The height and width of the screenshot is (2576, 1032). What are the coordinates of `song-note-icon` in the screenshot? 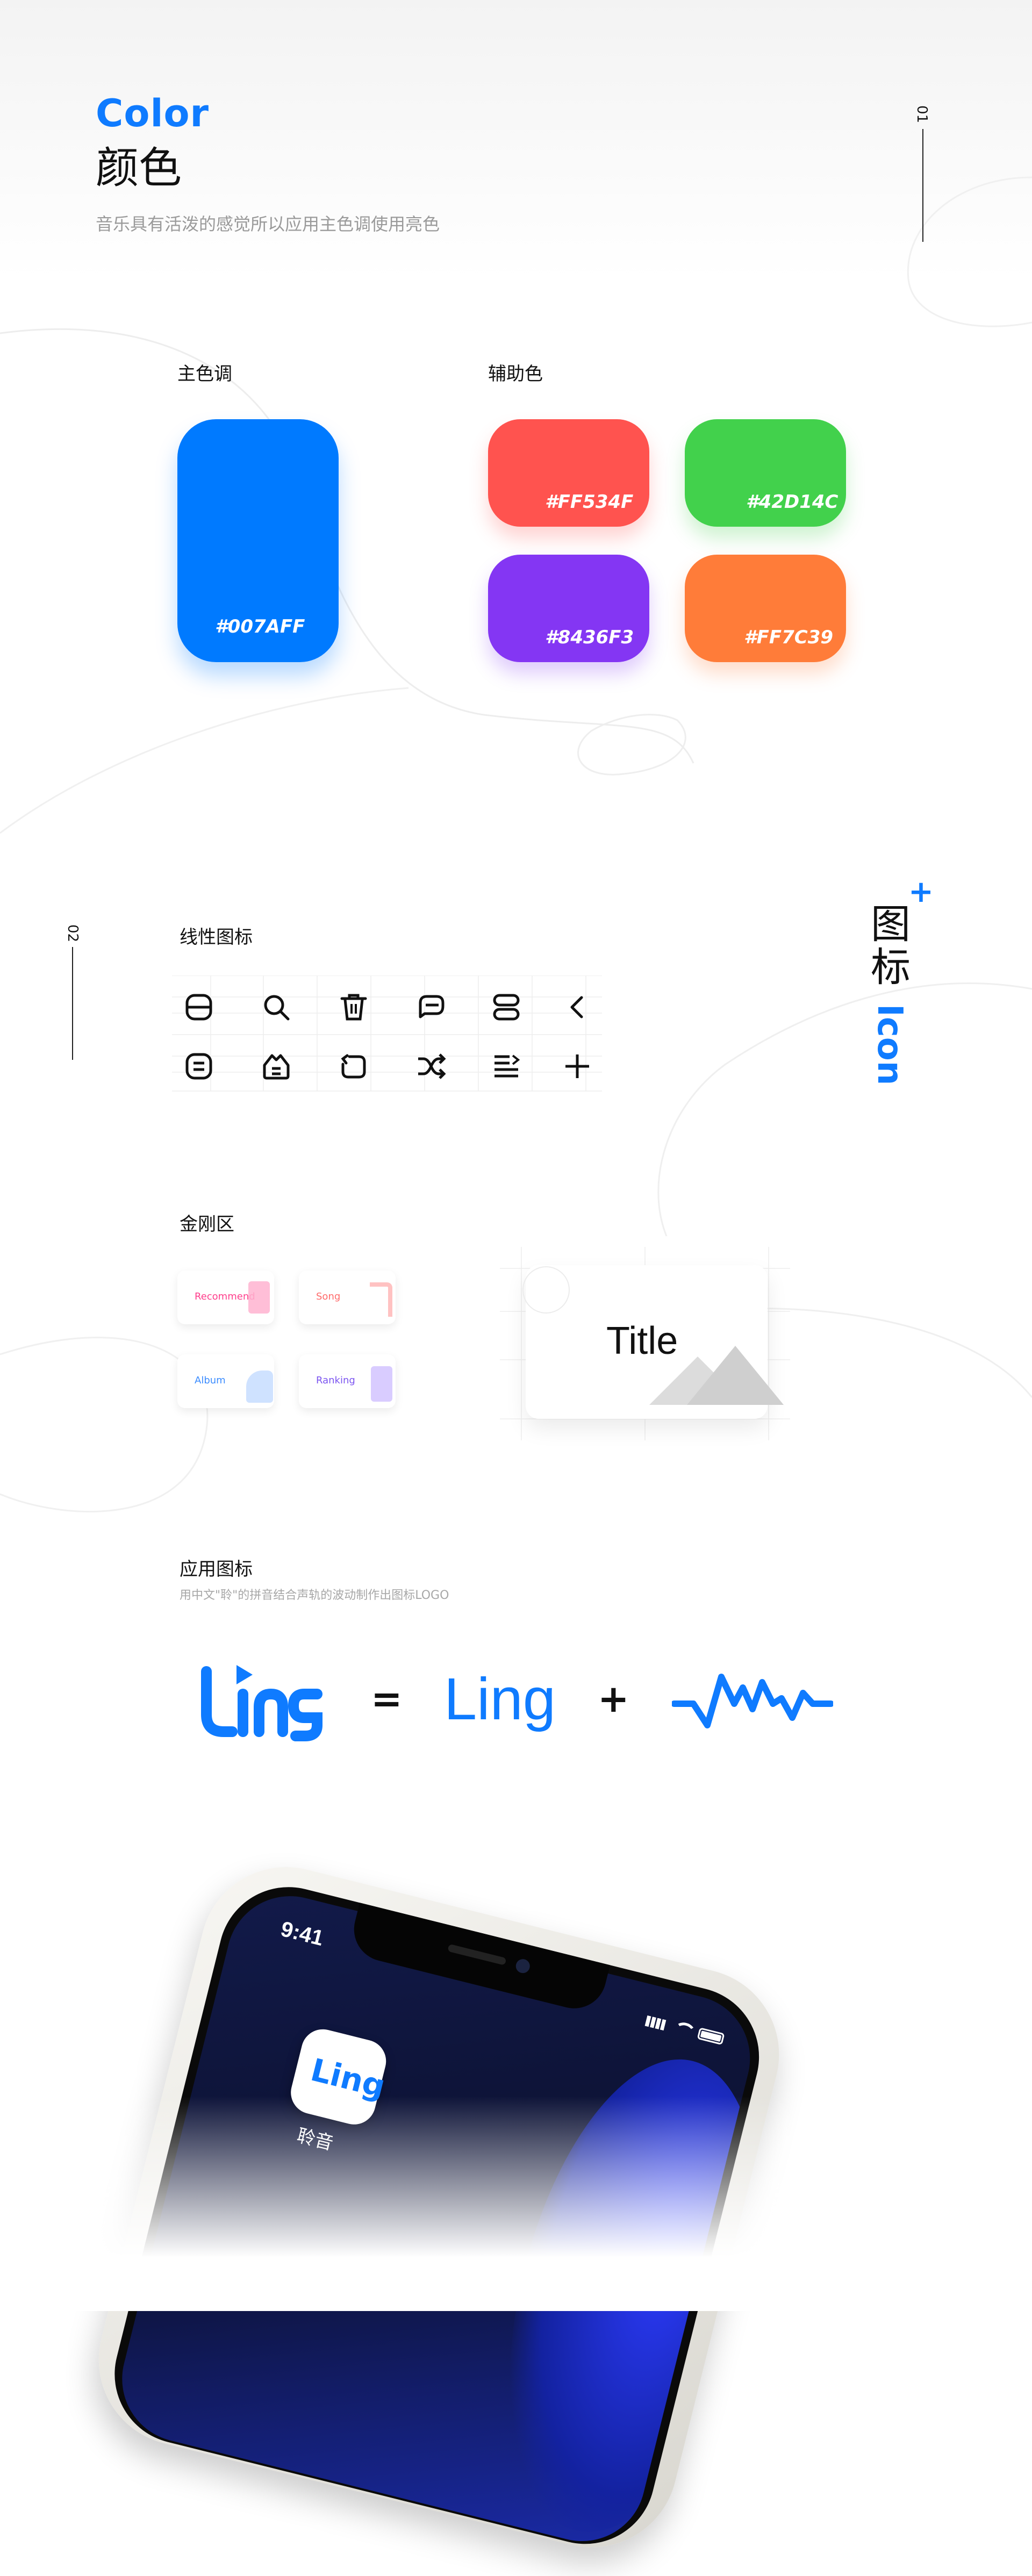 It's located at (381, 1299).